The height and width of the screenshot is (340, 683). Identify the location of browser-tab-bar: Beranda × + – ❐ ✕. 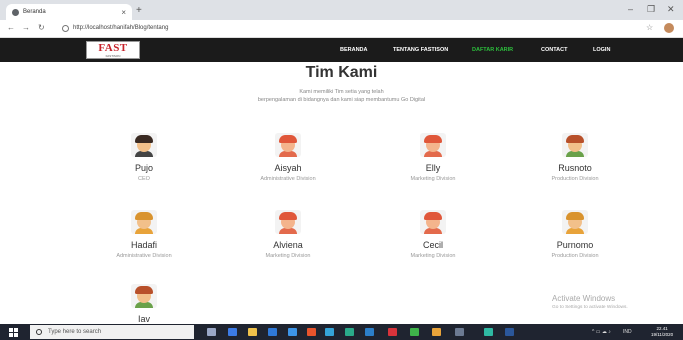
(341, 10).